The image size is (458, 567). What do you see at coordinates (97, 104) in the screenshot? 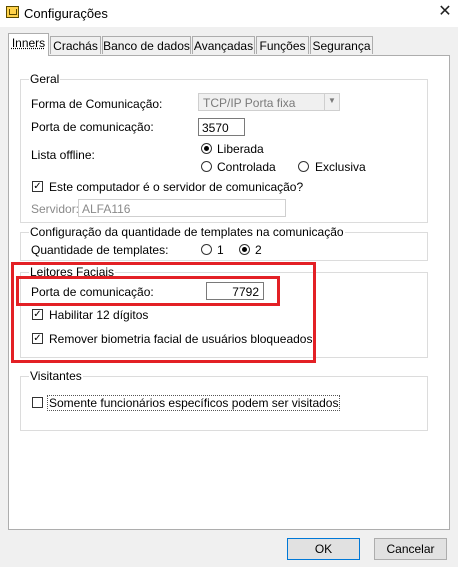
I see `forma-comunicacao-label: Forma de Comunicação:` at bounding box center [97, 104].